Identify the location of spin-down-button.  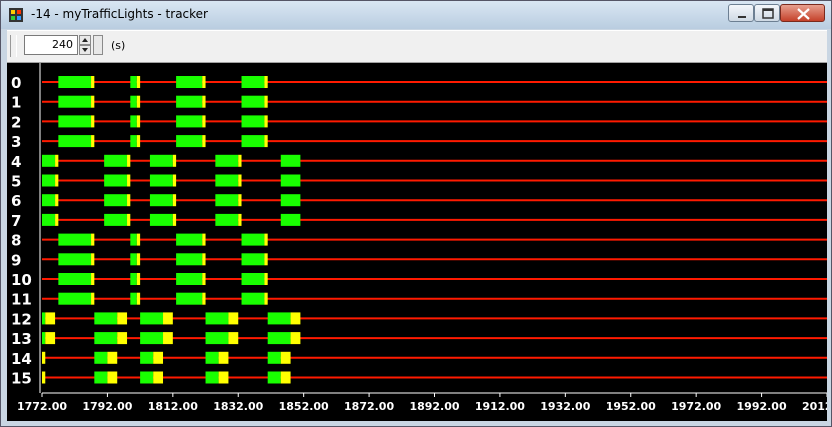
(85, 50).